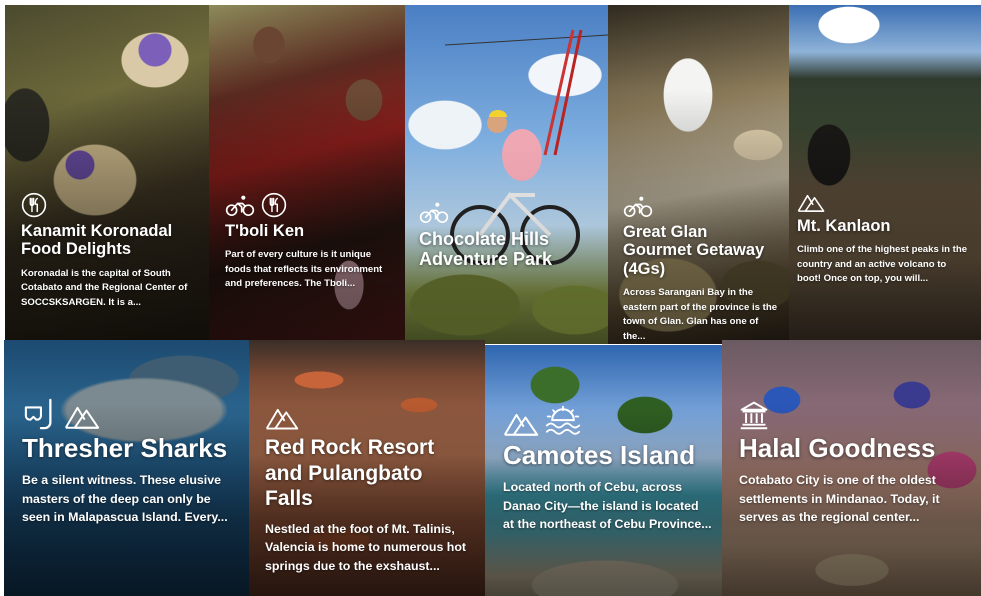 The height and width of the screenshot is (596, 981). What do you see at coordinates (837, 448) in the screenshot?
I see `card-title: Halal Goodness` at bounding box center [837, 448].